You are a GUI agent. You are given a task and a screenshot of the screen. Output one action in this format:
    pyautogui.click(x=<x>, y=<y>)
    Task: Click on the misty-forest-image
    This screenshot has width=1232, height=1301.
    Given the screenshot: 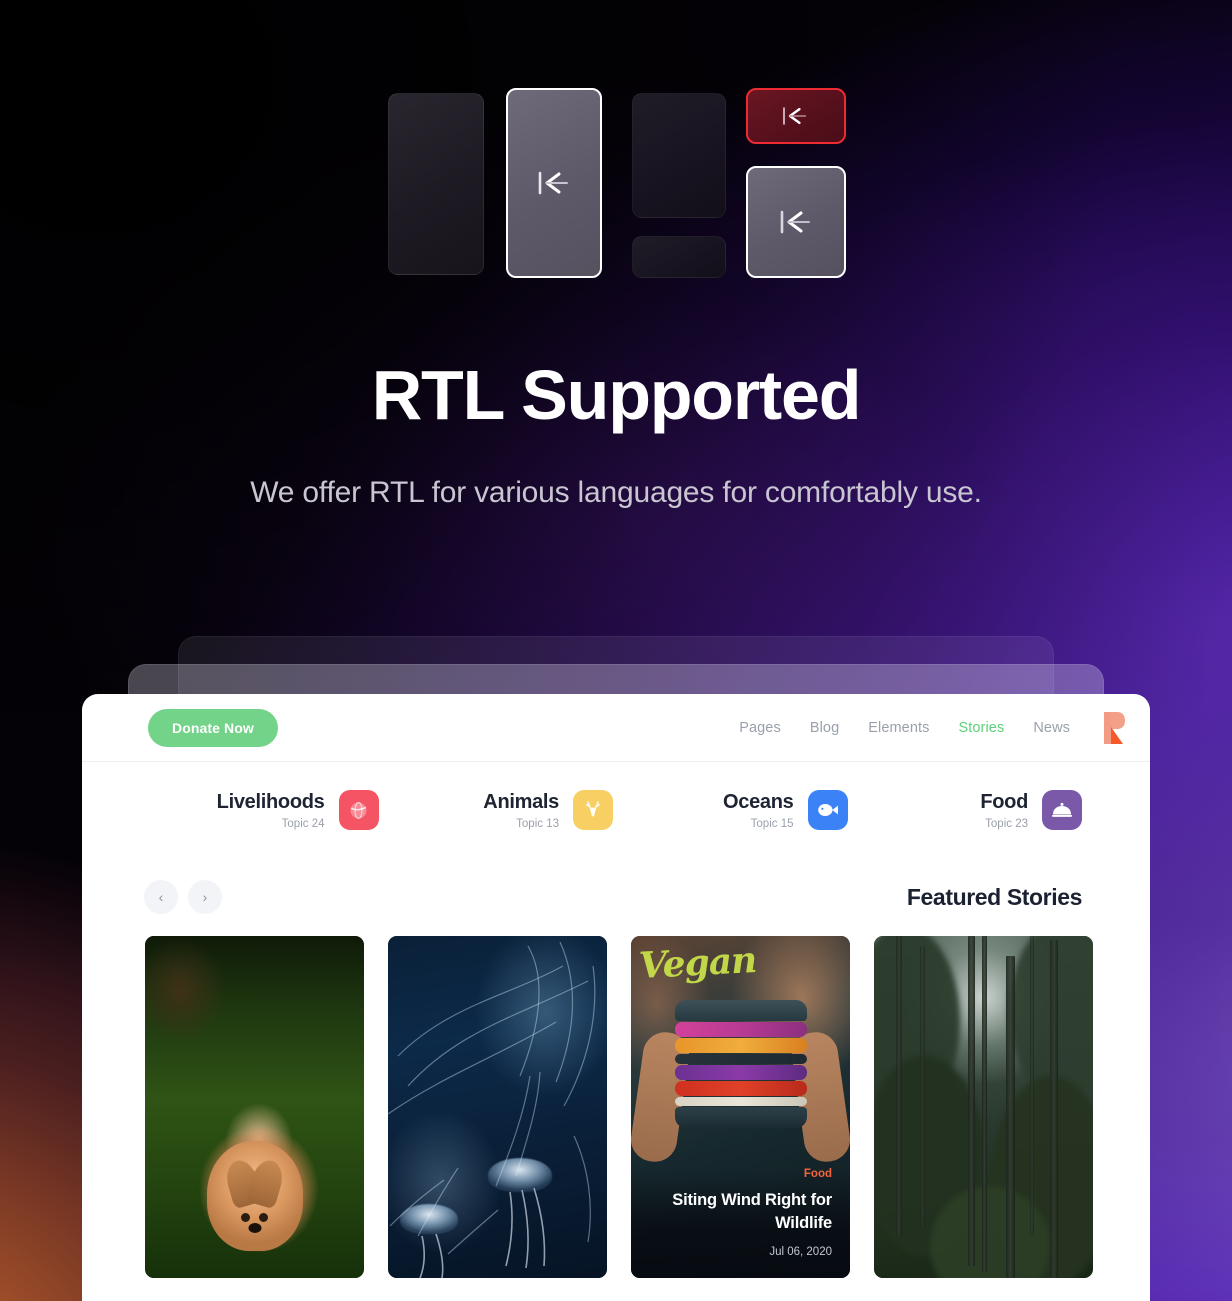 What is the action you would take?
    pyautogui.click(x=983, y=1107)
    